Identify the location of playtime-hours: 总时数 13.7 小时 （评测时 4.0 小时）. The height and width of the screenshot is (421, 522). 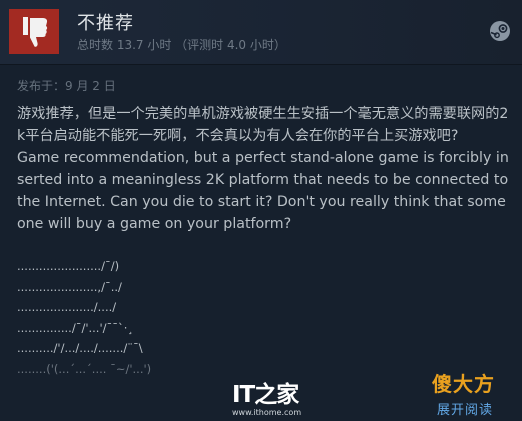
(181, 45).